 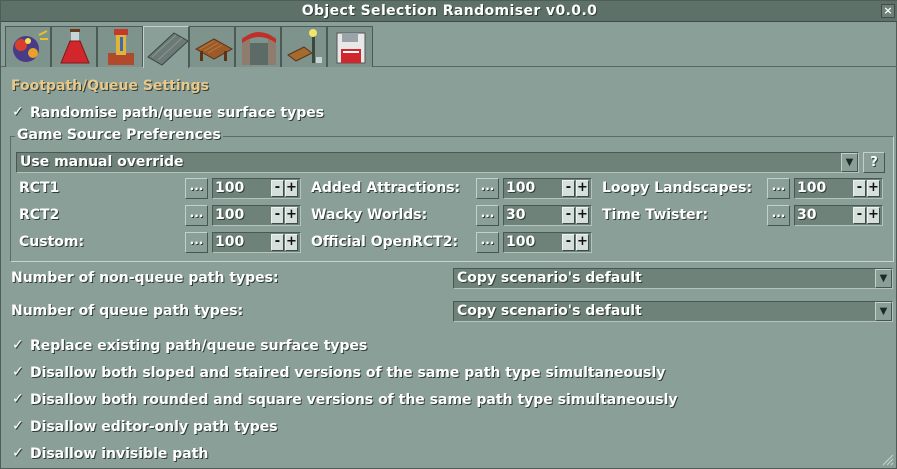 I want to click on floppy-disk-icon, so click(x=351, y=48).